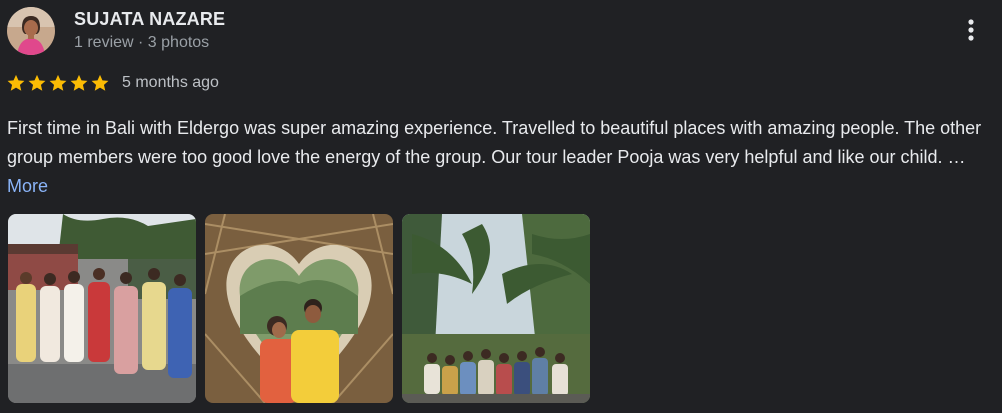 The height and width of the screenshot is (413, 1002). Describe the element at coordinates (31, 31) in the screenshot. I see `reviewer-avatar` at that location.